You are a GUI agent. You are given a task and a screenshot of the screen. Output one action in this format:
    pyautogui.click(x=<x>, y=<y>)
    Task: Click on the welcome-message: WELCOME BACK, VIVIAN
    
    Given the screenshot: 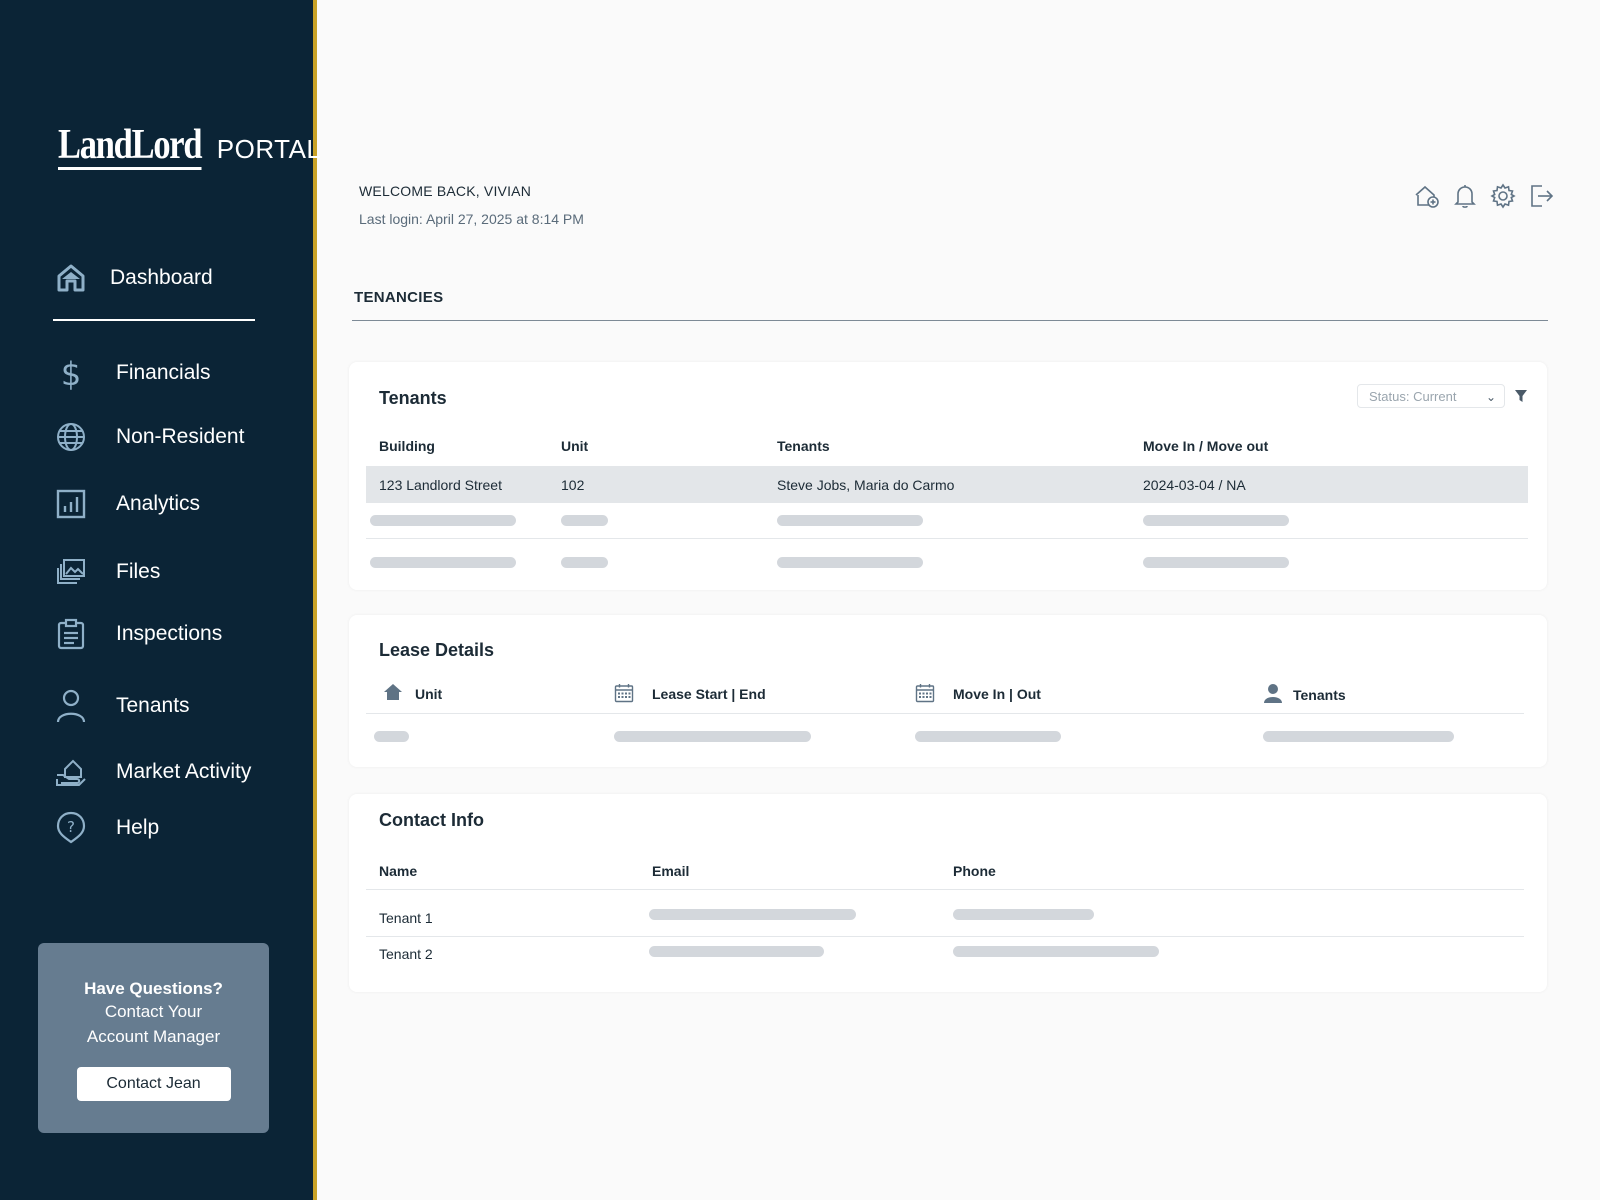 What is the action you would take?
    pyautogui.click(x=445, y=191)
    